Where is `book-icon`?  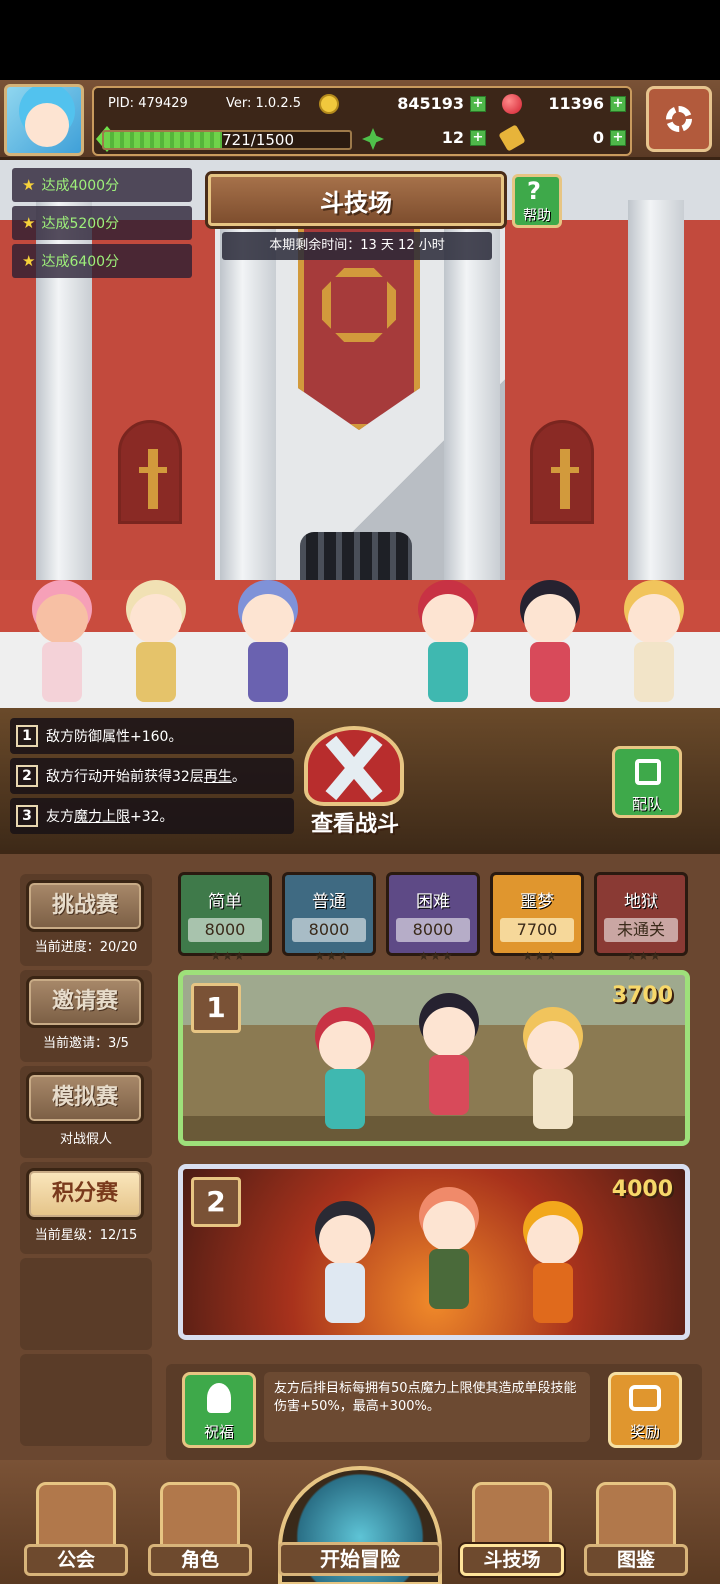
book-icon is located at coordinates (636, 1515).